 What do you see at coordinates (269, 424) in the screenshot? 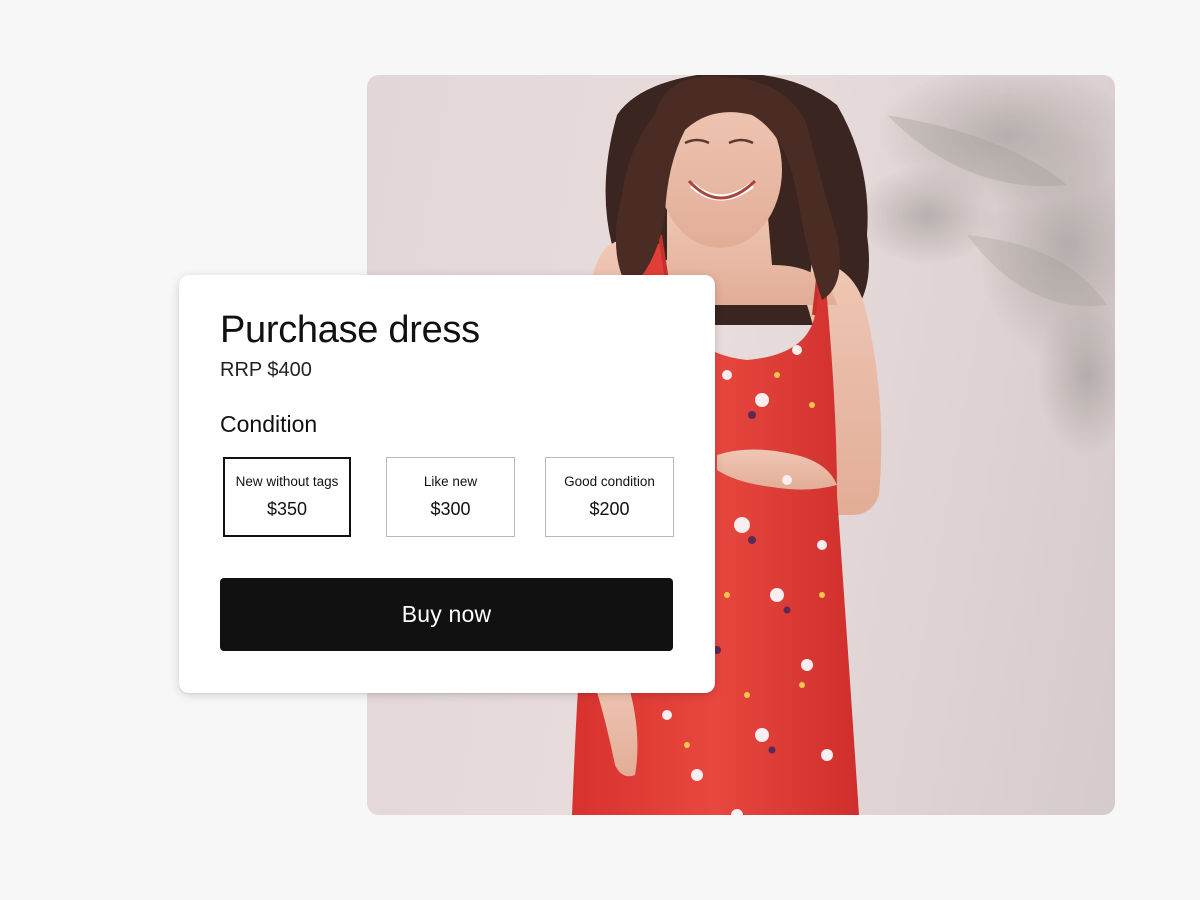
I see `condition-heading: Condition` at bounding box center [269, 424].